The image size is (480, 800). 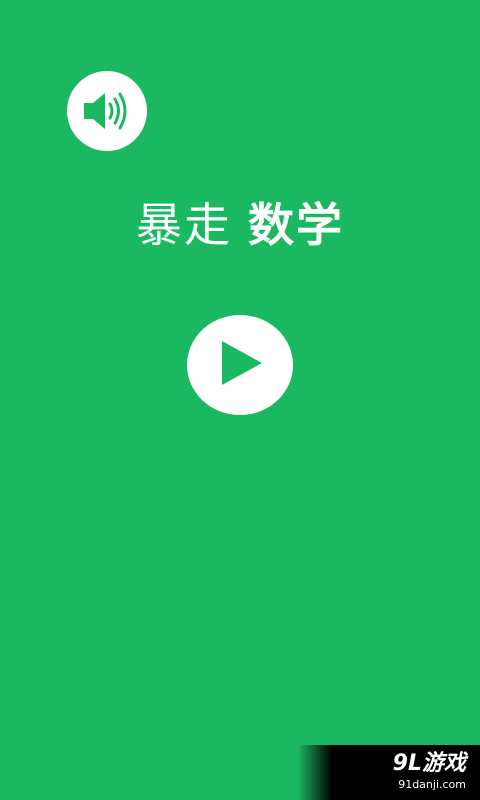 What do you see at coordinates (296, 225) in the screenshot?
I see `game-title-part2: 数学` at bounding box center [296, 225].